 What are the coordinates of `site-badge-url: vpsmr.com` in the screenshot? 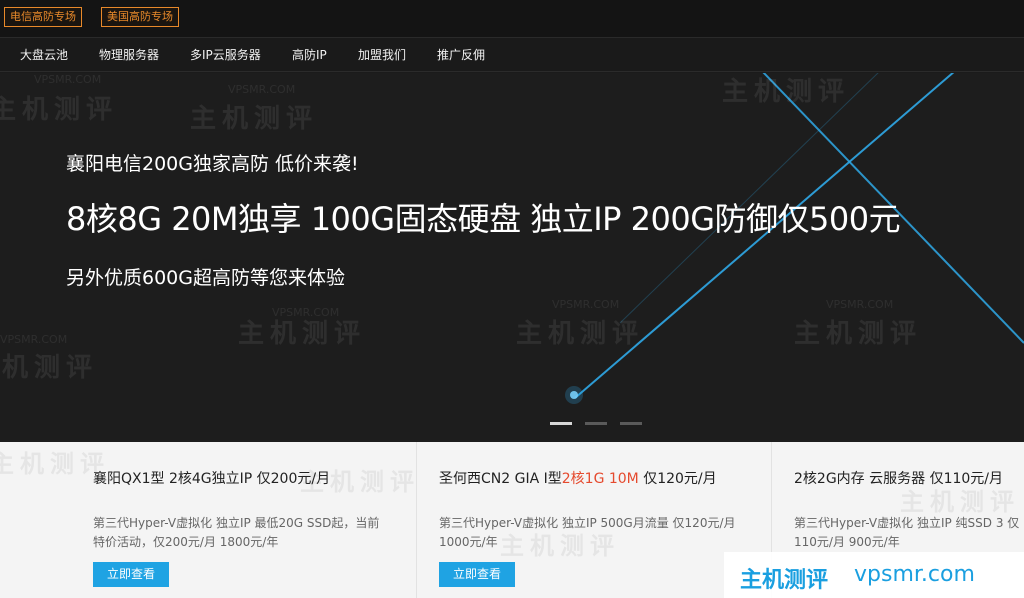 It's located at (914, 574).